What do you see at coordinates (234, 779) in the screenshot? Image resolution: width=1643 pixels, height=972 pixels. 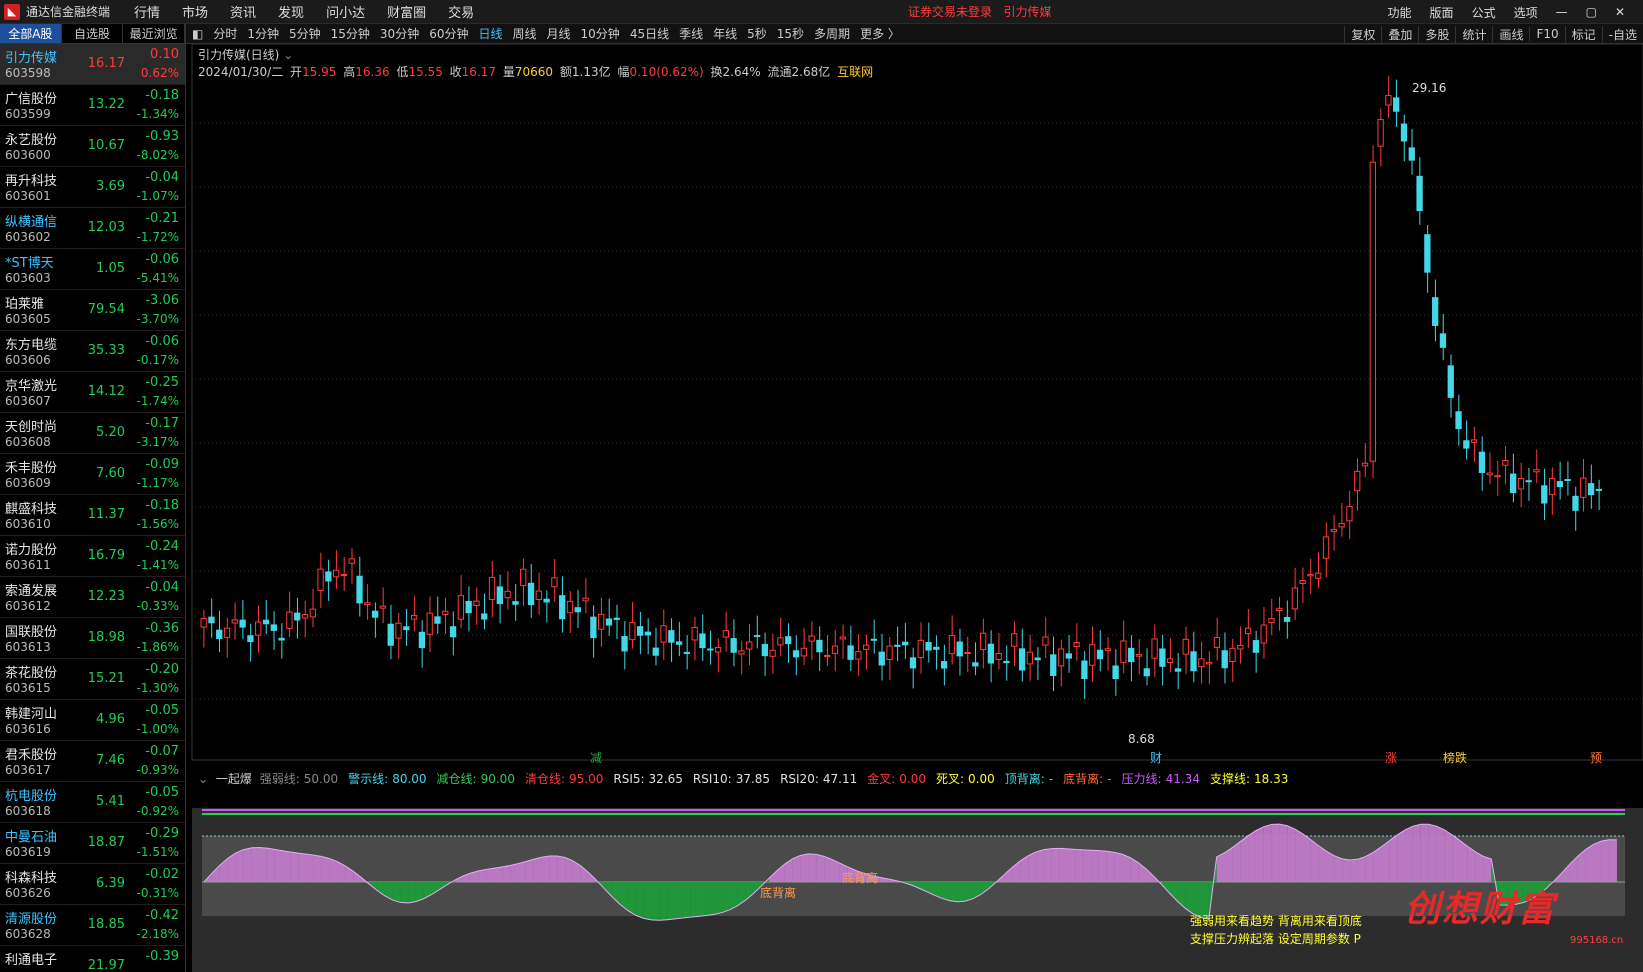 I see `indicator-name: 一起爆` at bounding box center [234, 779].